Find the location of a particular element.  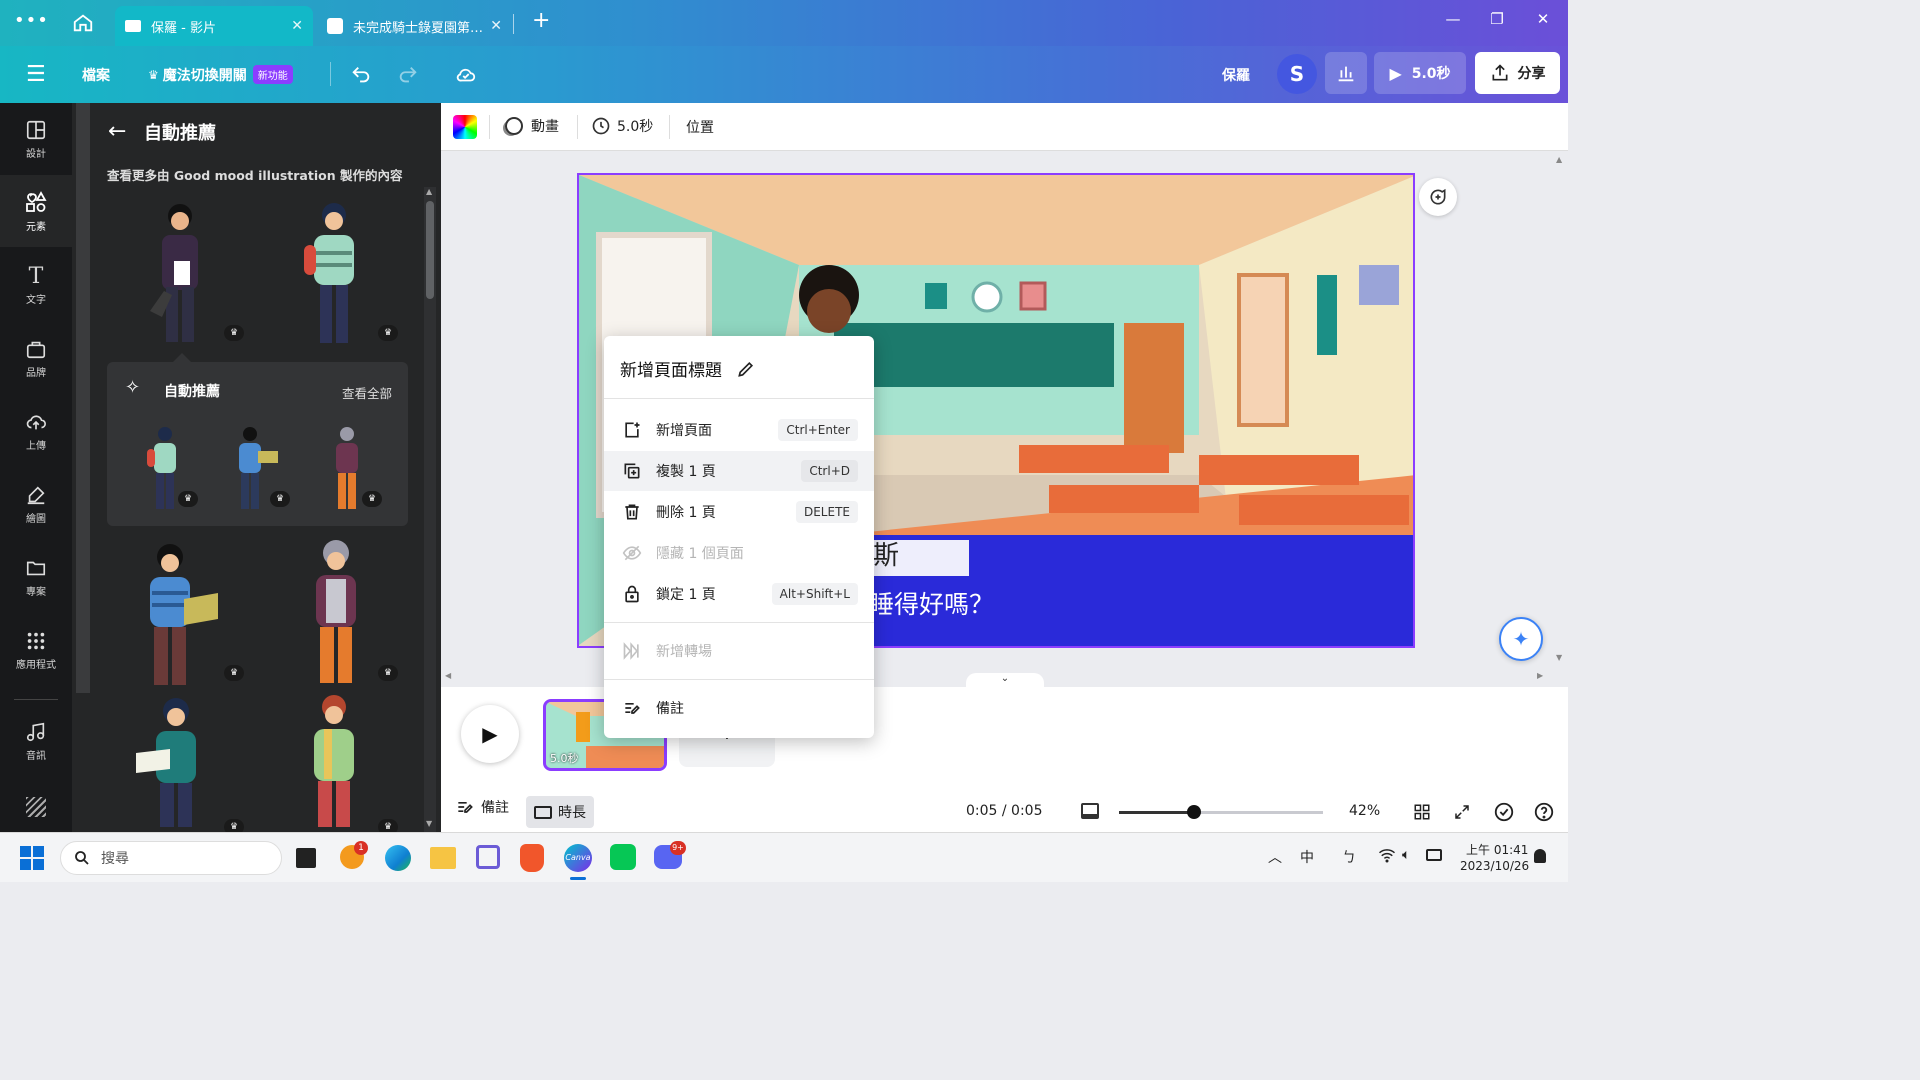

line-app-icon is located at coordinates (623, 857).